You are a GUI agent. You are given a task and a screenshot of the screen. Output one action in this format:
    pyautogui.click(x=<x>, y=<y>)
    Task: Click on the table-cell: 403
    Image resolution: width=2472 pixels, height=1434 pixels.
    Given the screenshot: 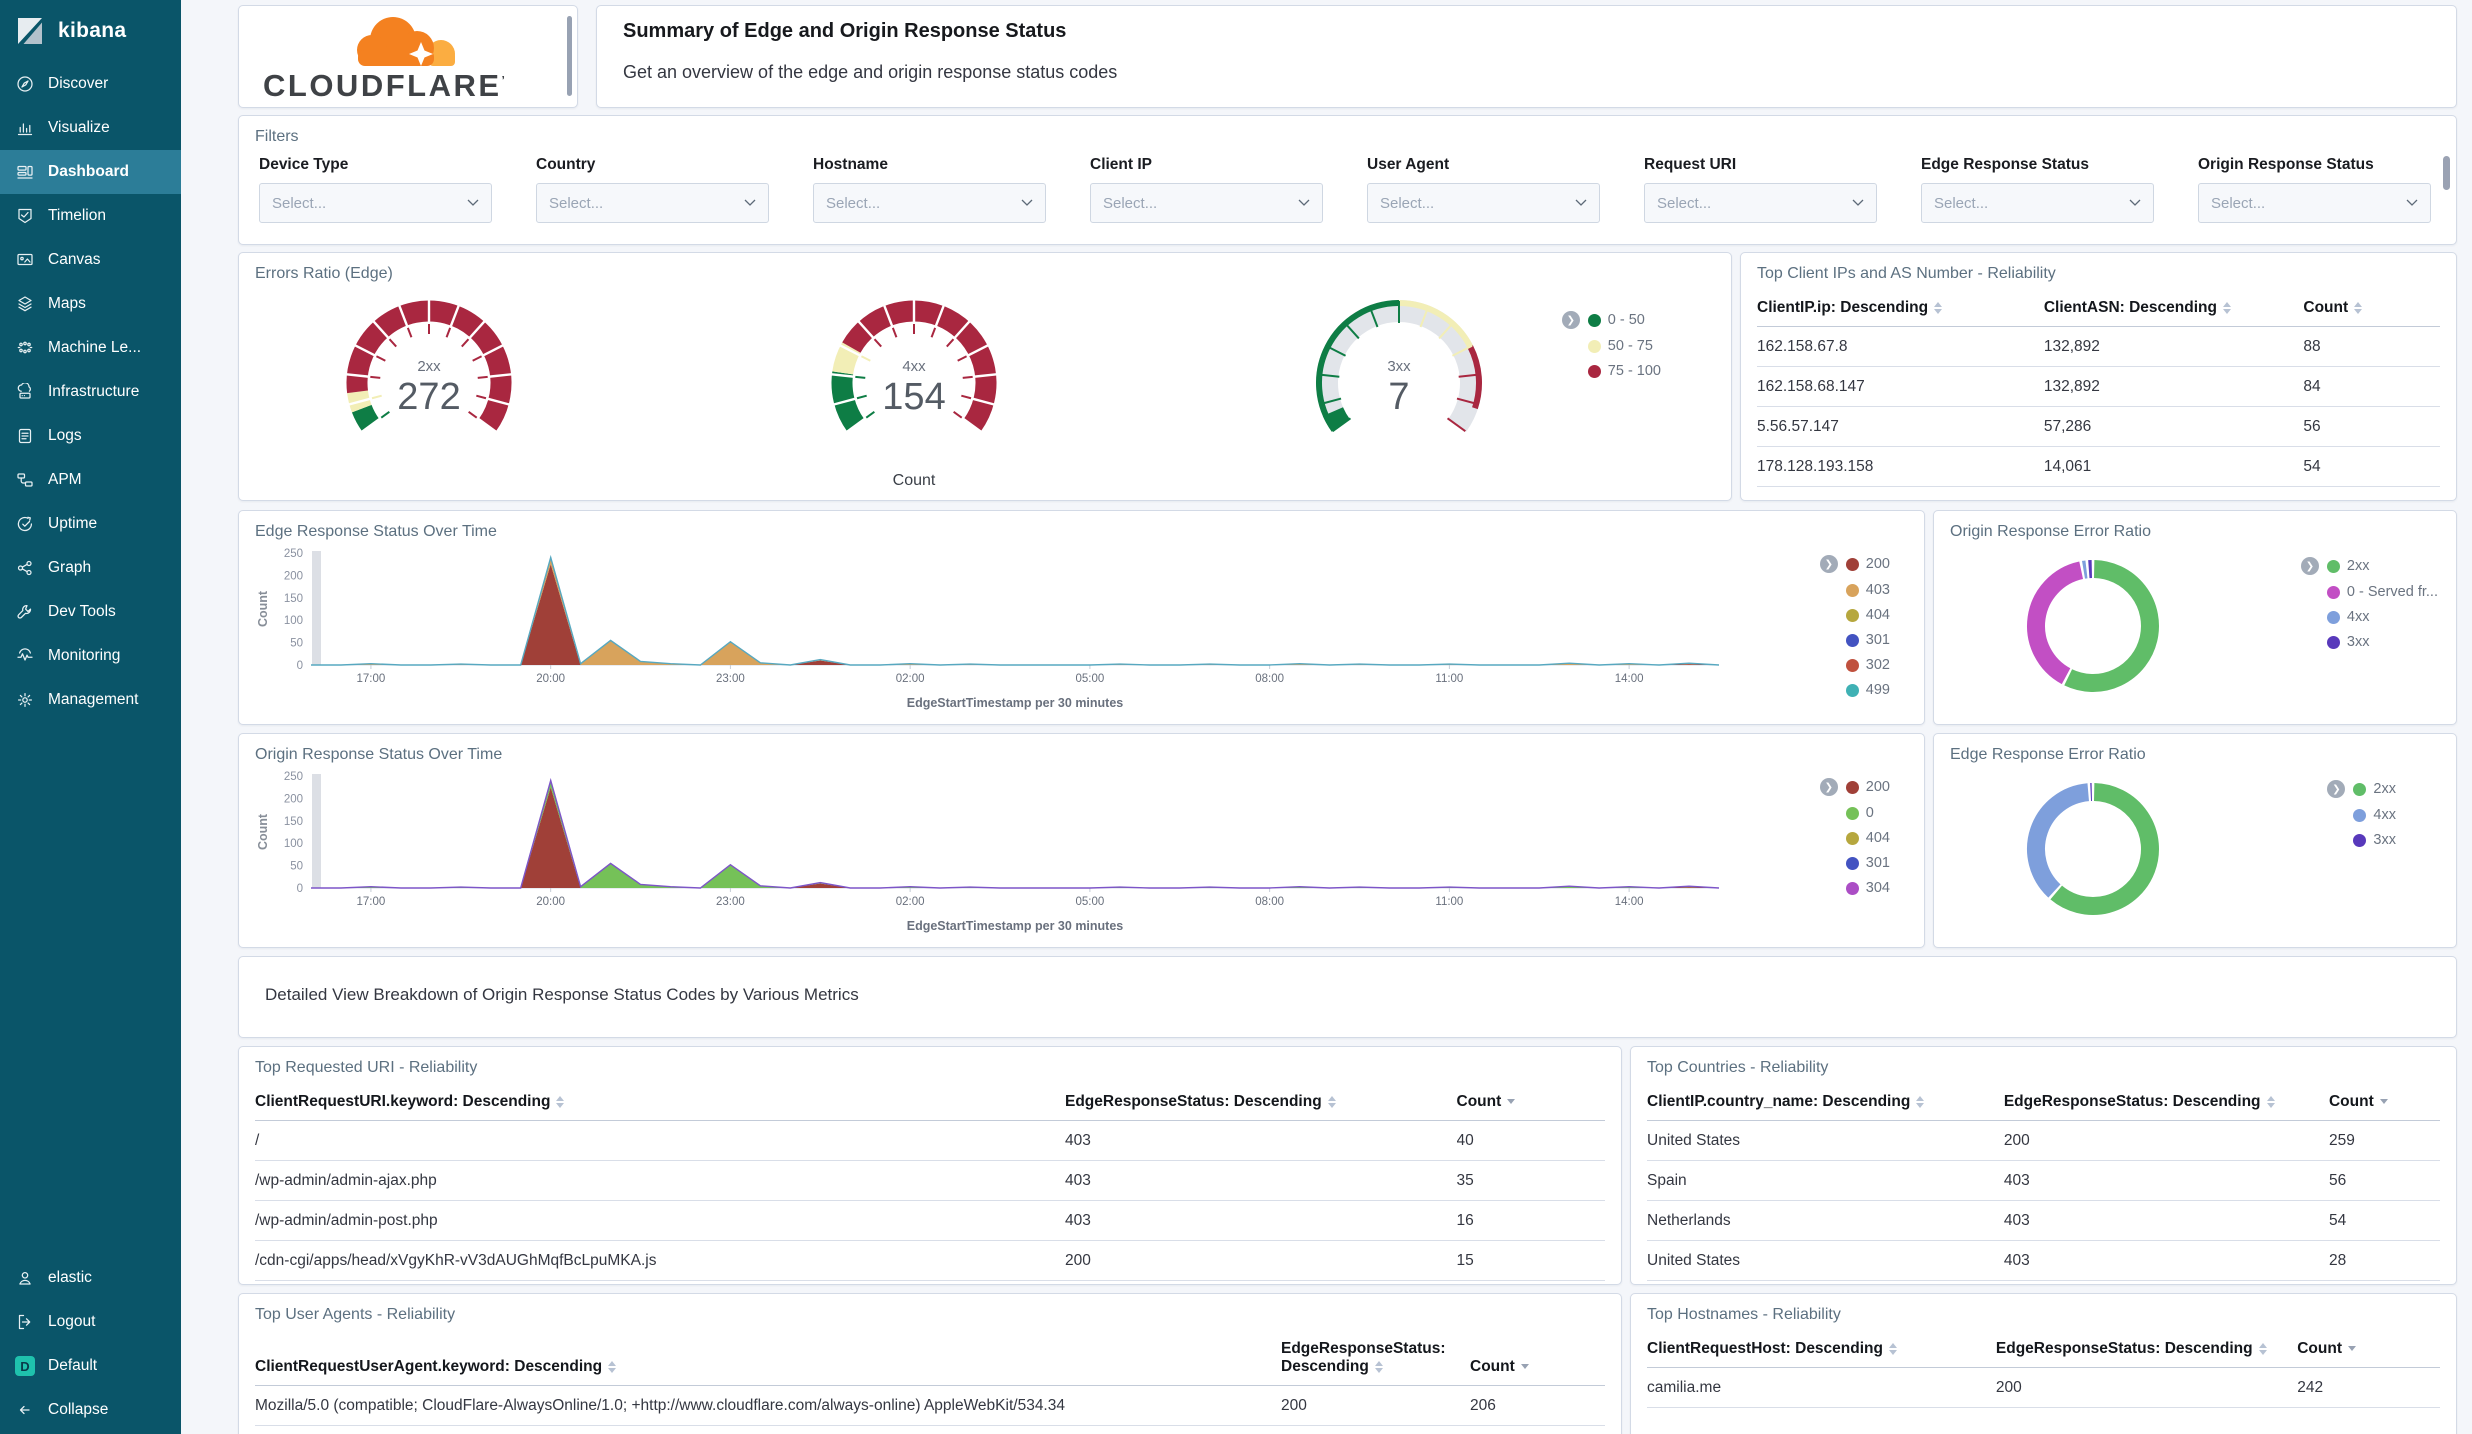 What is the action you would take?
    pyautogui.click(x=2166, y=1260)
    